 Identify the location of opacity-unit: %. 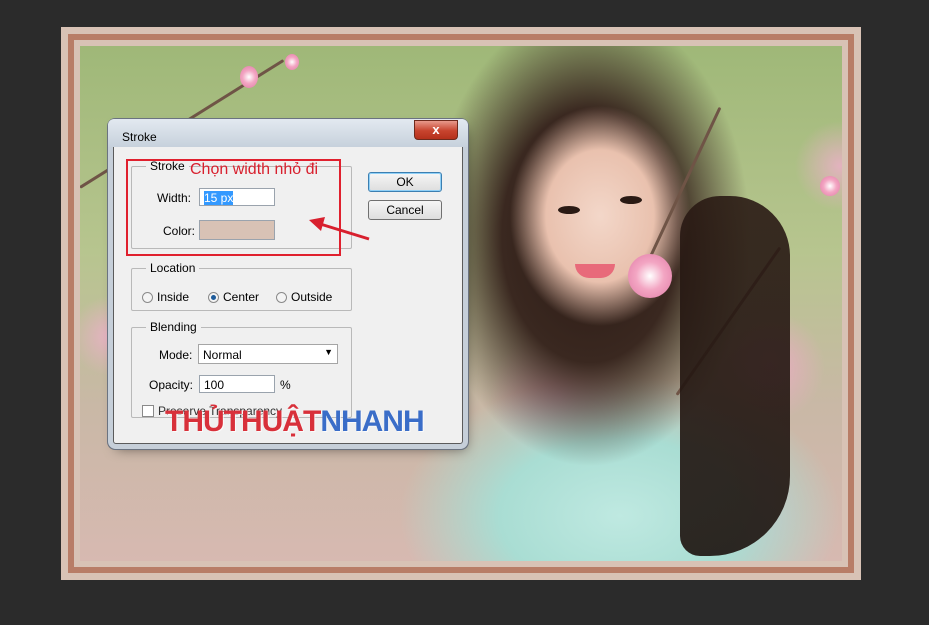
(285, 385).